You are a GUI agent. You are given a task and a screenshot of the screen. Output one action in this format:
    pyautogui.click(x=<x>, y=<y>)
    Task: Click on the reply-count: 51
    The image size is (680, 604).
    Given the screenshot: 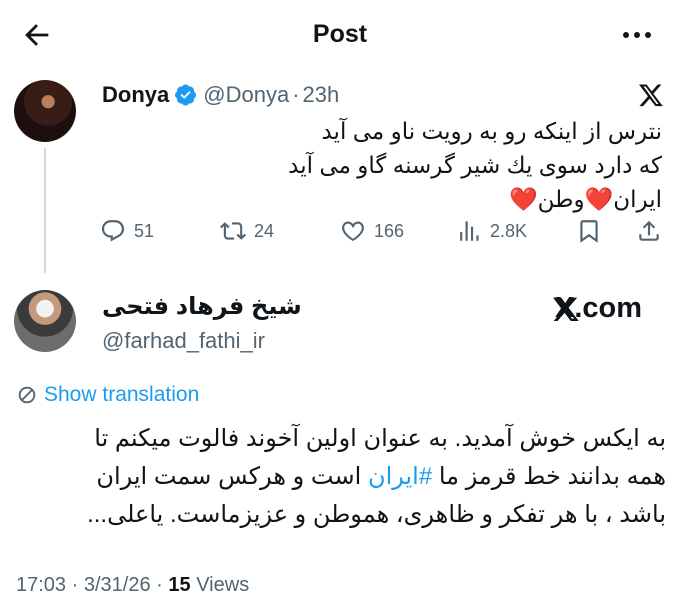 What is the action you would take?
    pyautogui.click(x=144, y=230)
    